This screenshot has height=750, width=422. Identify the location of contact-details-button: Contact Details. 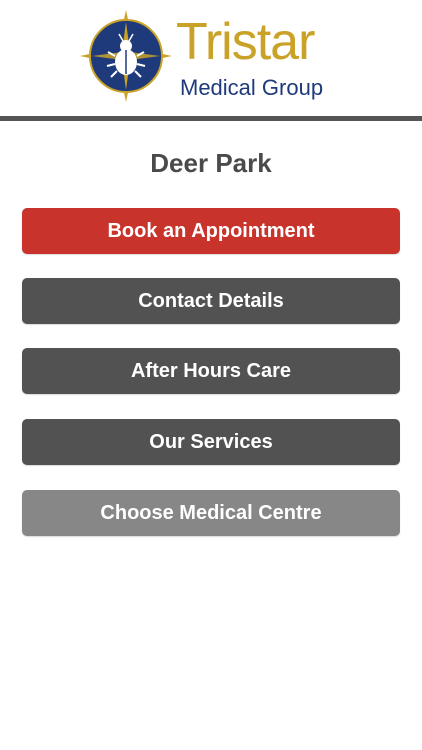
(211, 301).